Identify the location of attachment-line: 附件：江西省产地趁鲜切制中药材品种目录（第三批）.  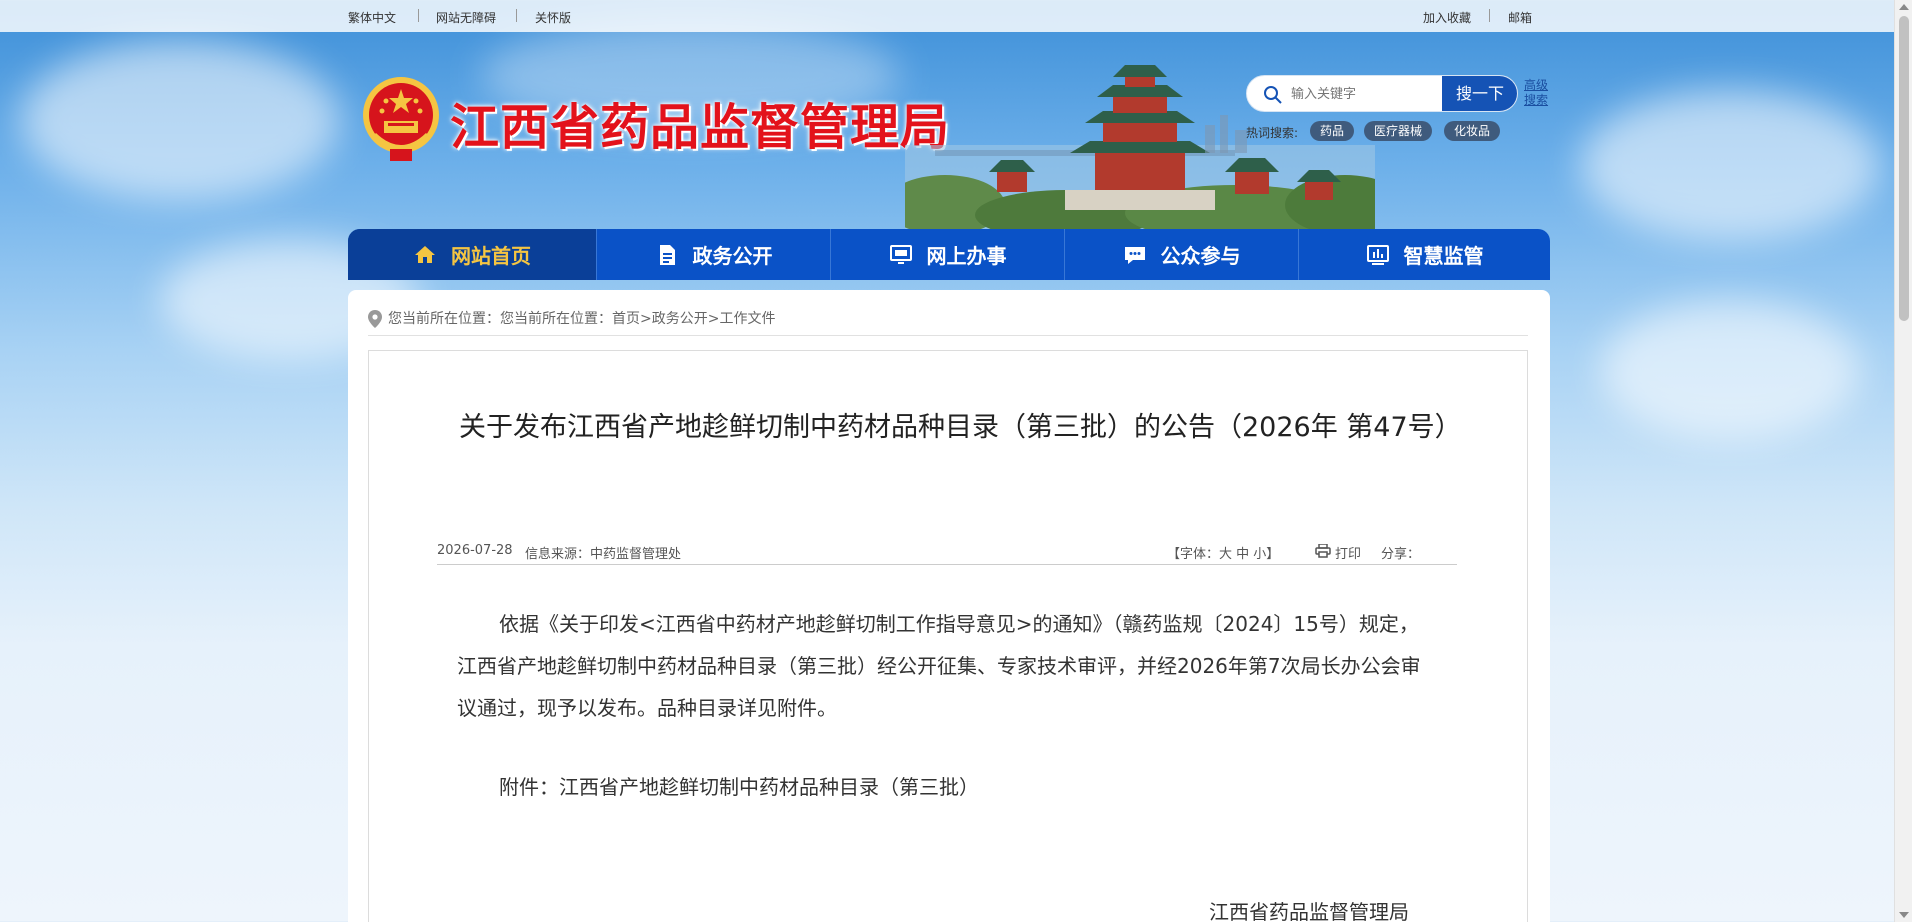
(739, 785).